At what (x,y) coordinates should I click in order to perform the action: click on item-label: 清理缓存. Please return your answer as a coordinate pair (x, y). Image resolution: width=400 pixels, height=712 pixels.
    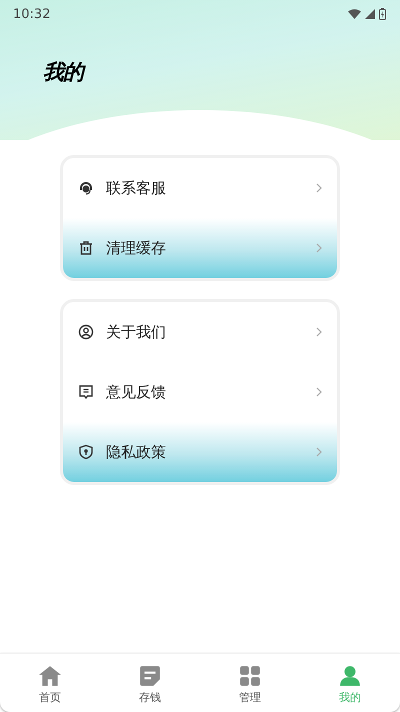
    Looking at the image, I should click on (136, 248).